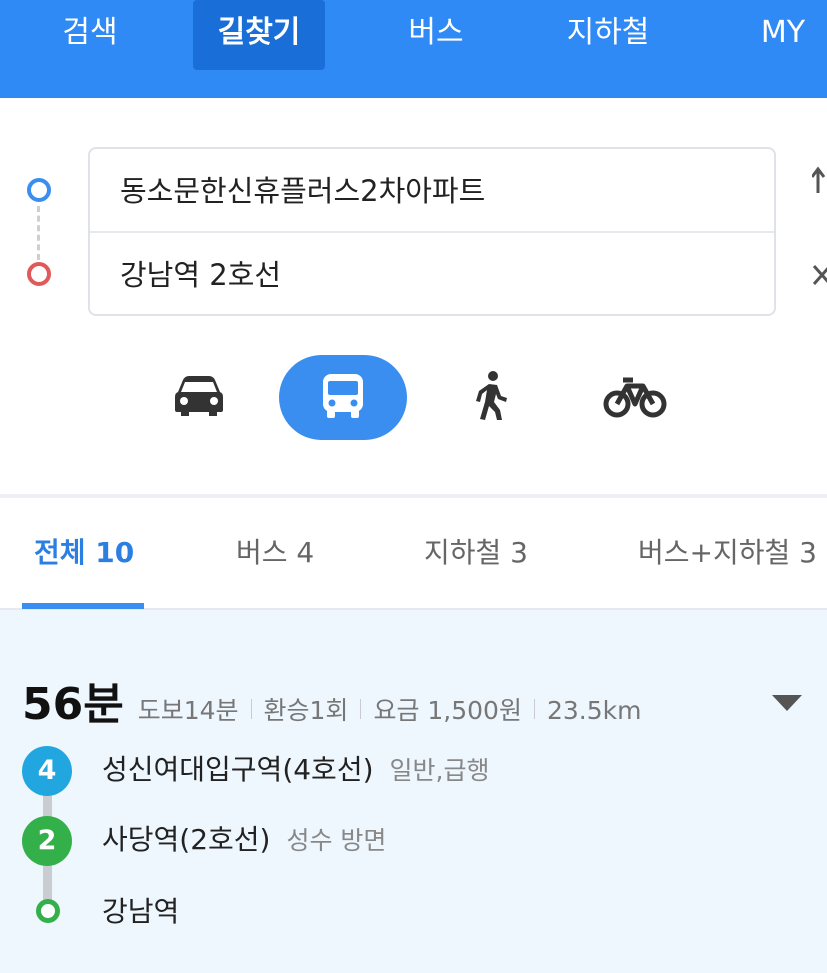  Describe the element at coordinates (259, 35) in the screenshot. I see `nav-tab-directions: 길찾기` at that location.